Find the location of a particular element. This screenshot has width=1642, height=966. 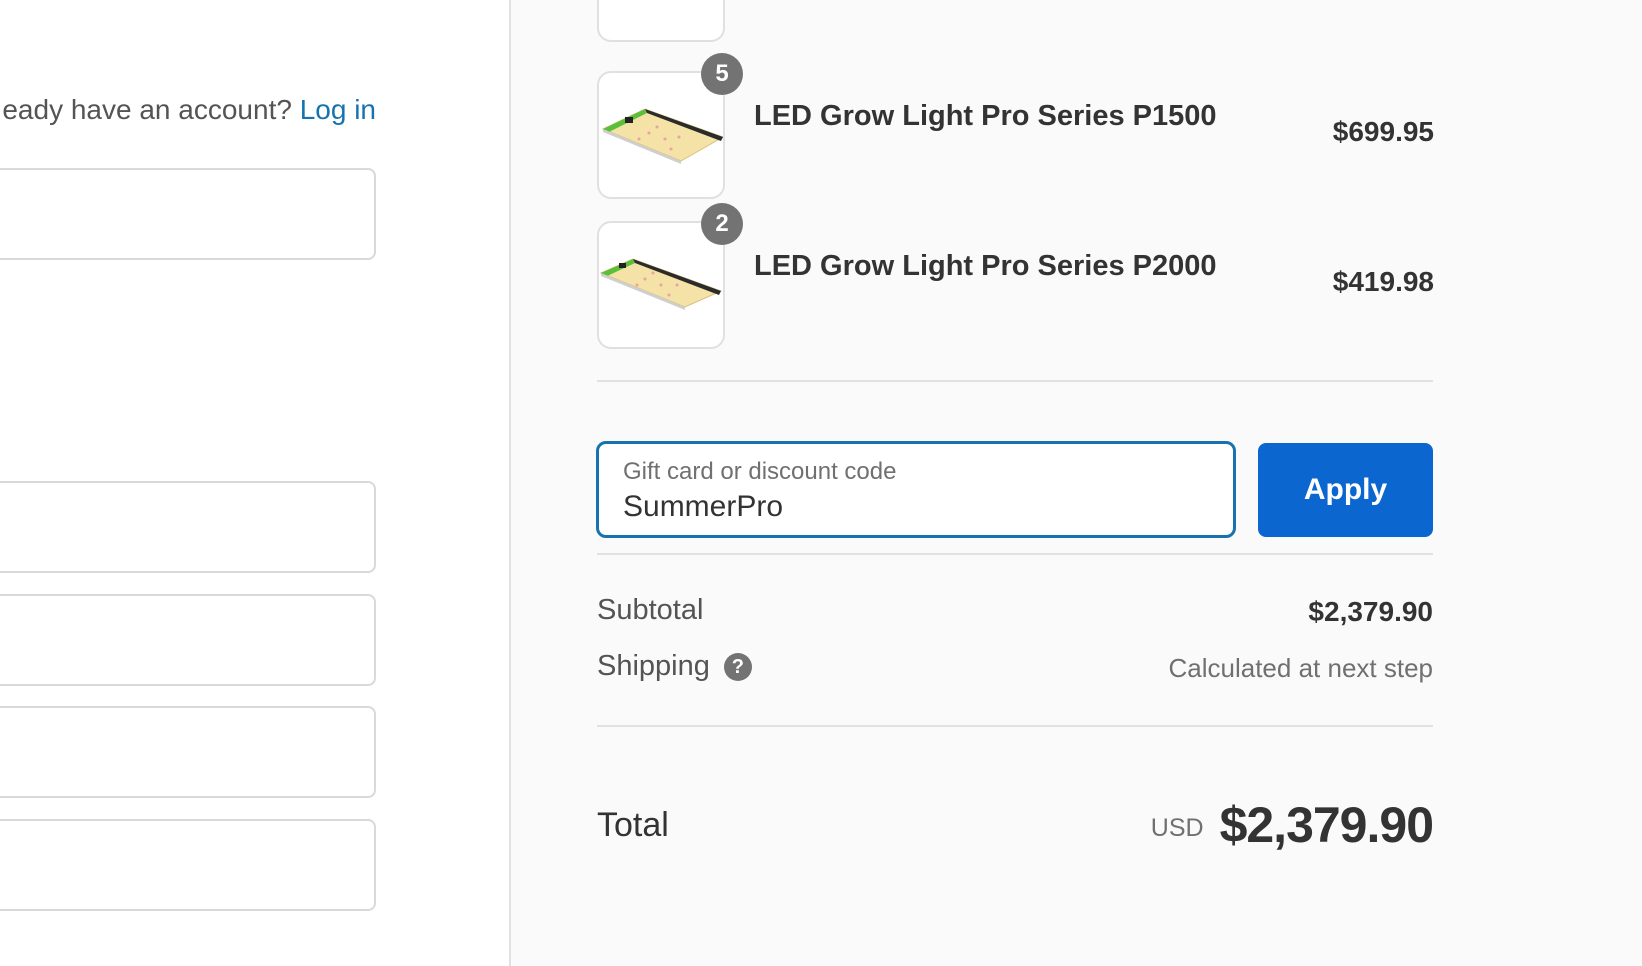

account-login-line: eady have an account? Log in is located at coordinates (188, 110).